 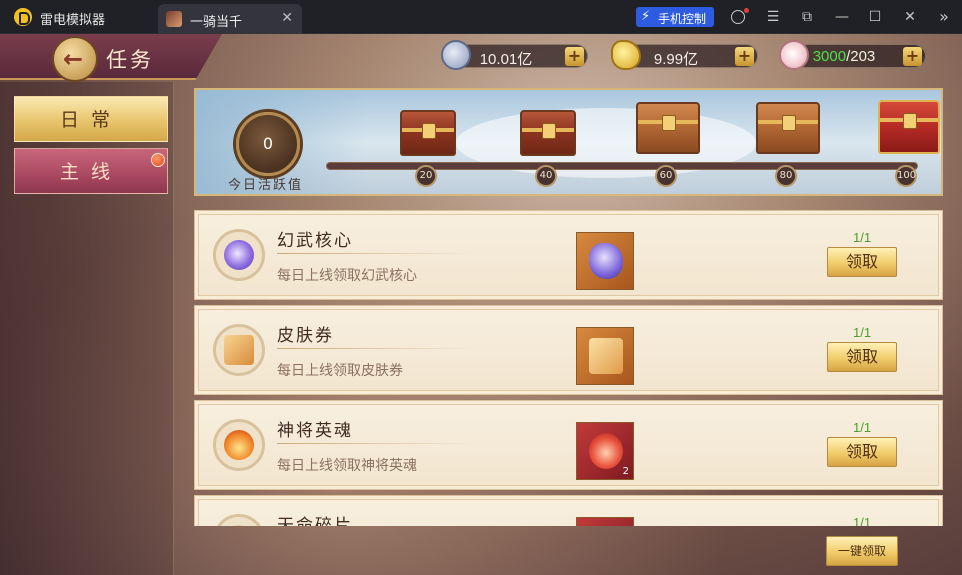 I want to click on task-row: 皮肤券 每日上线领取皮肤券 1/1 领取, so click(x=568, y=350).